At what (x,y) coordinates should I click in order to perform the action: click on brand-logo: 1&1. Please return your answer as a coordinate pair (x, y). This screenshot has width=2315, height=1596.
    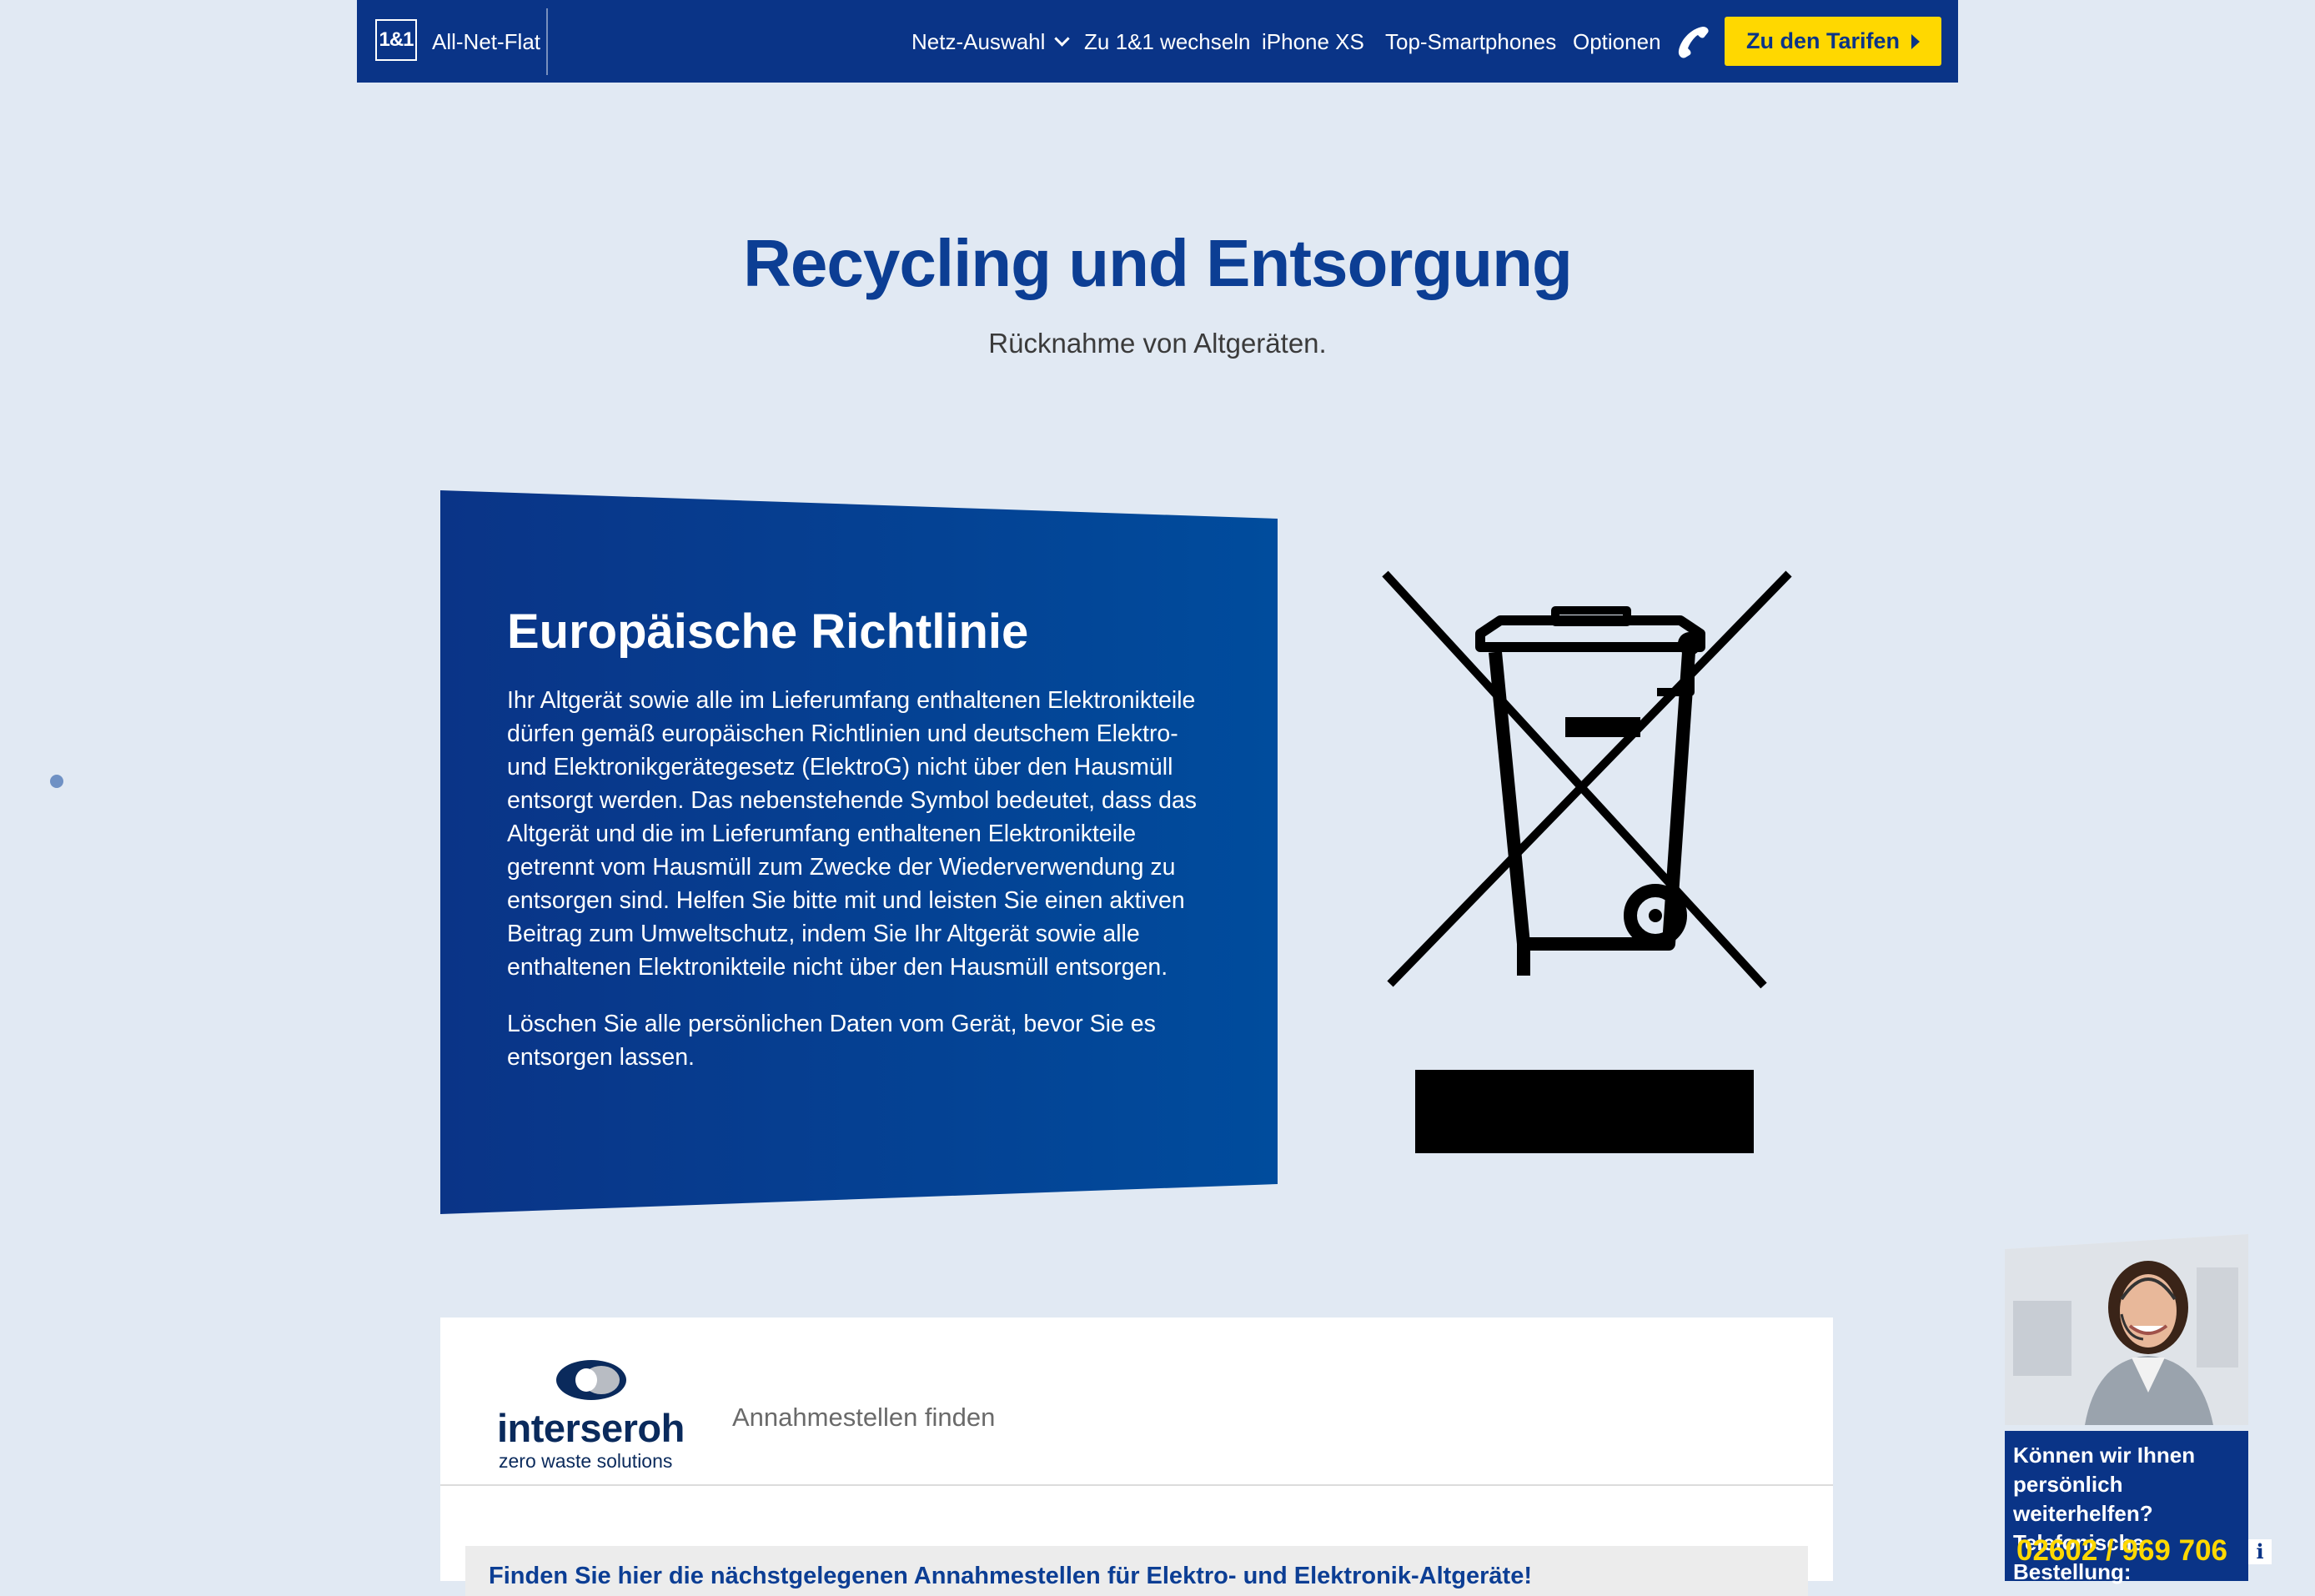
    Looking at the image, I should click on (396, 40).